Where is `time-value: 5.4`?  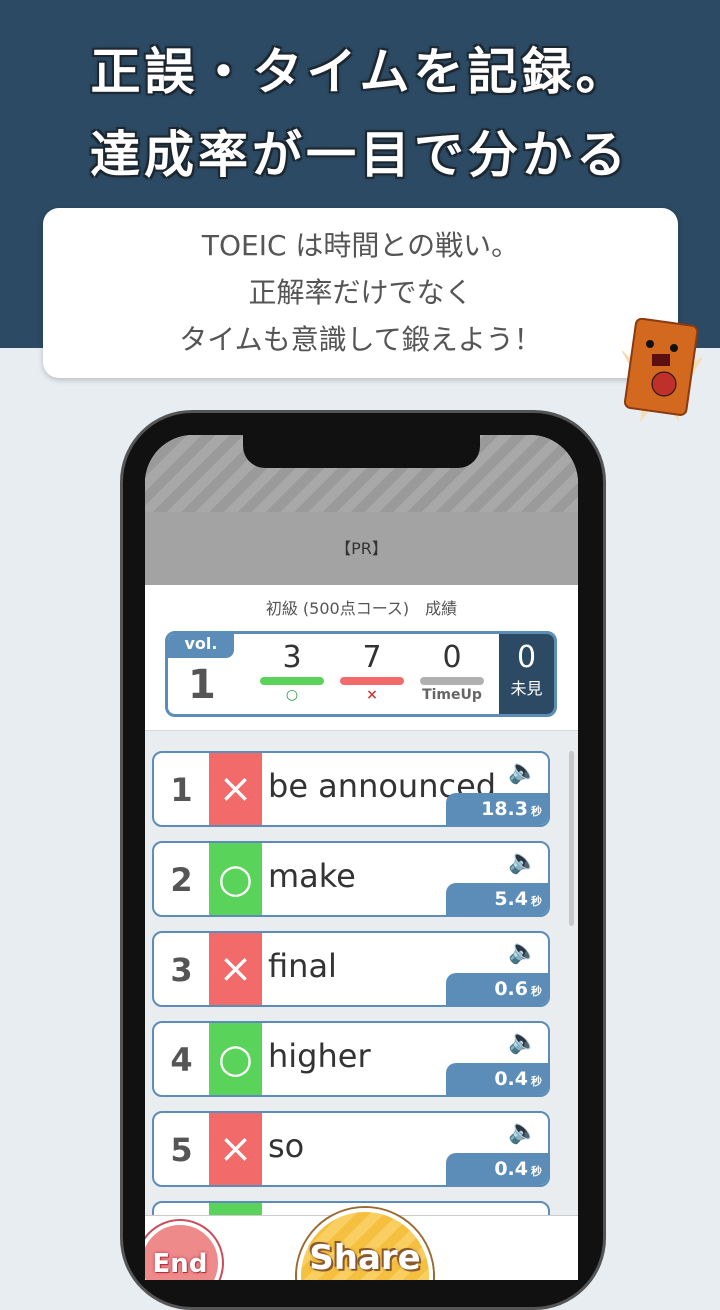 time-value: 5.4 is located at coordinates (511, 899).